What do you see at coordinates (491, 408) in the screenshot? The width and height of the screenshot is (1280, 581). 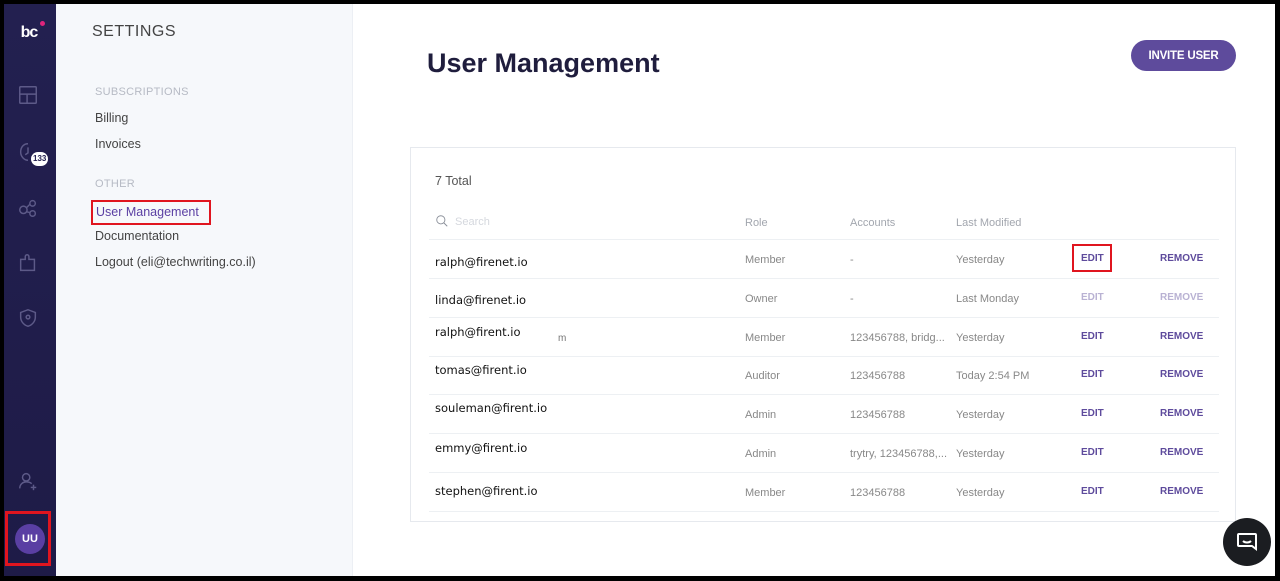 I see `user-email: souleman@firent.io` at bounding box center [491, 408].